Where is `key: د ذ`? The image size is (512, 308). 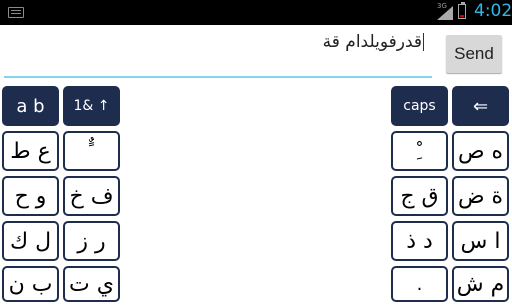
key: د ذ is located at coordinates (419, 241).